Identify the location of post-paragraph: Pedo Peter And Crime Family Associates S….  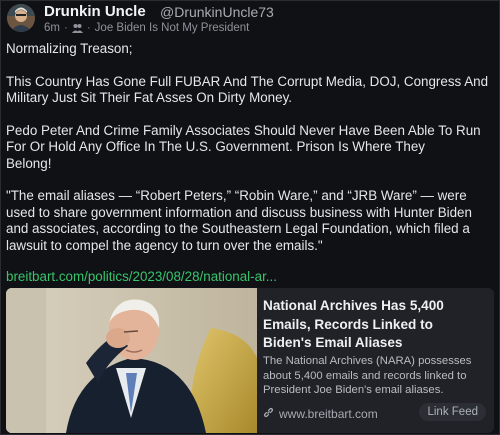
(243, 146).